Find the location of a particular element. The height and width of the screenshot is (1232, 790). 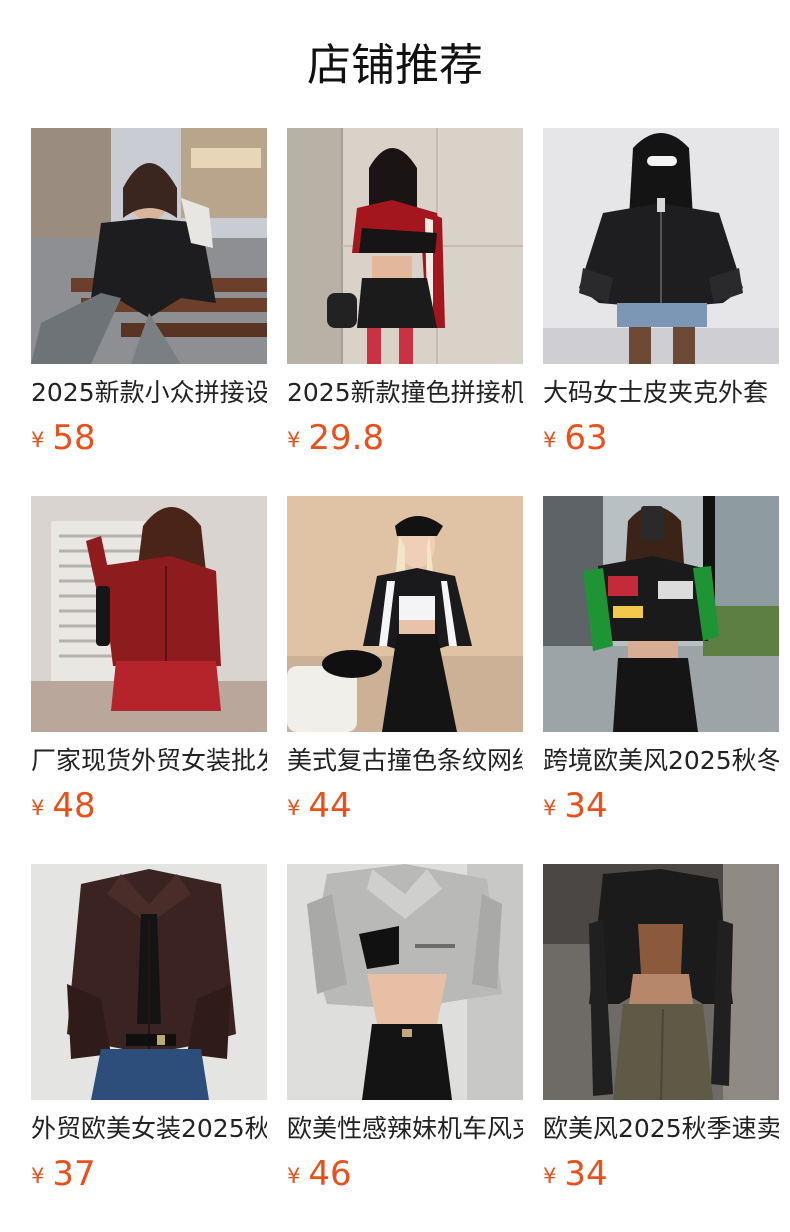

product-card: 外贸欧美女装2025秋 ¥37 is located at coordinates (149, 1048).